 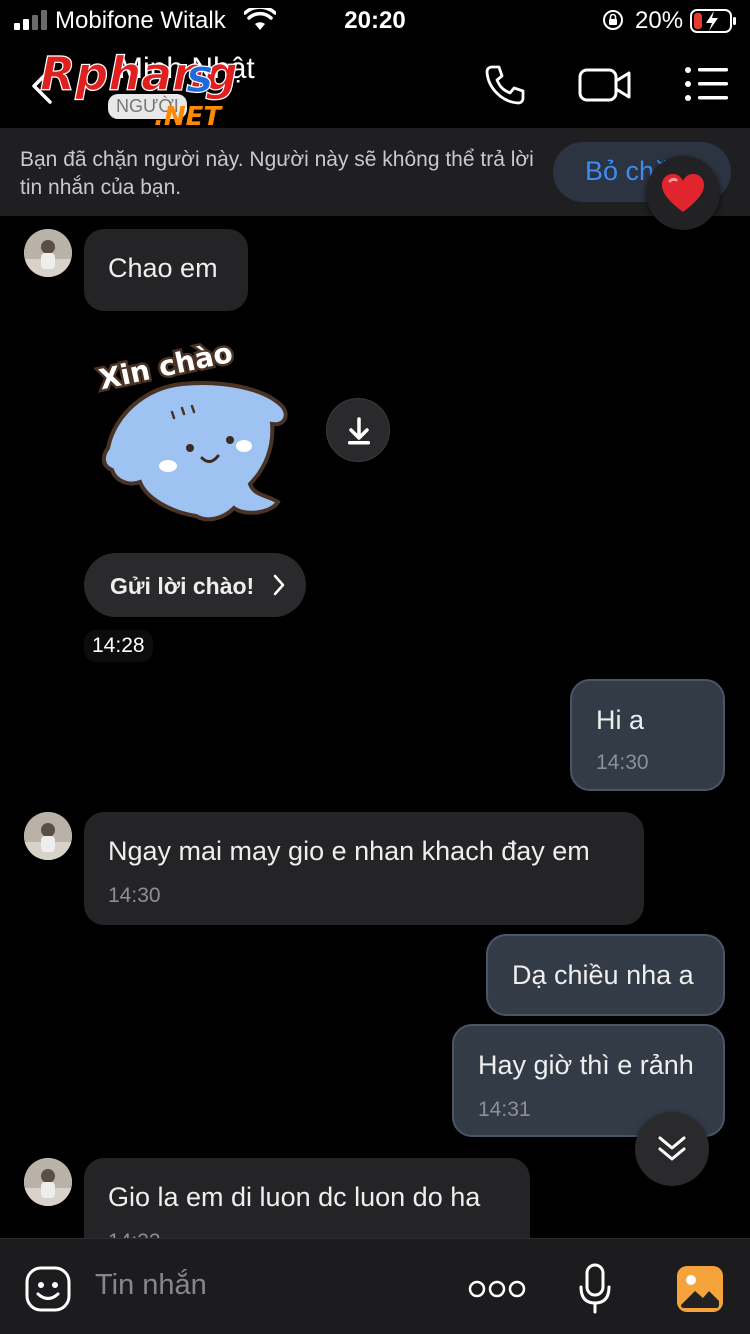 I want to click on svg-text: .NET, so click(x=188, y=116).